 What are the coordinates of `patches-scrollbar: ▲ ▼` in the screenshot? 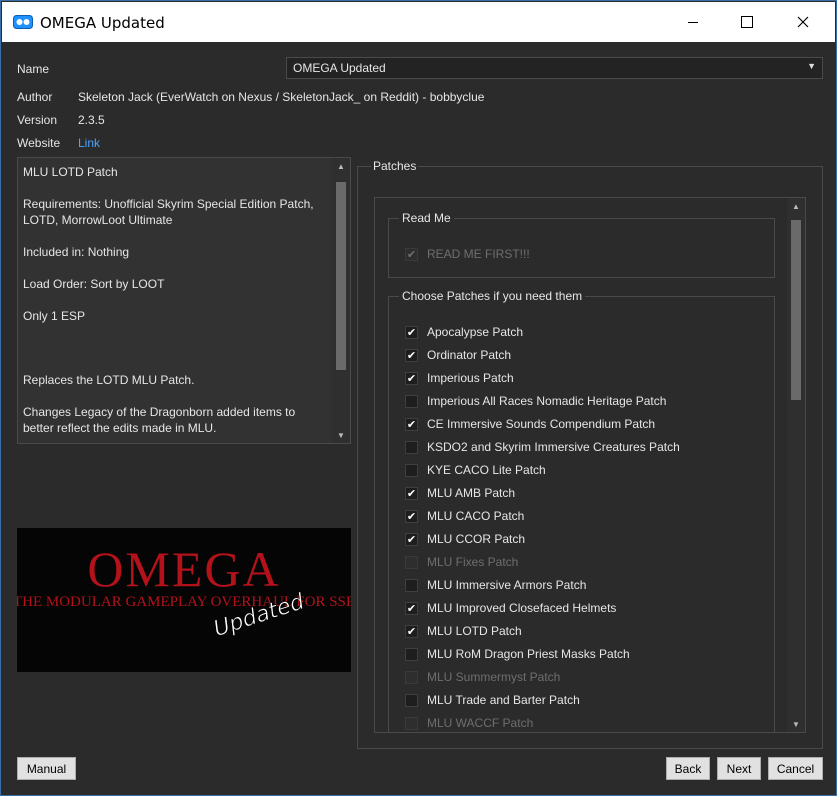 It's located at (796, 465).